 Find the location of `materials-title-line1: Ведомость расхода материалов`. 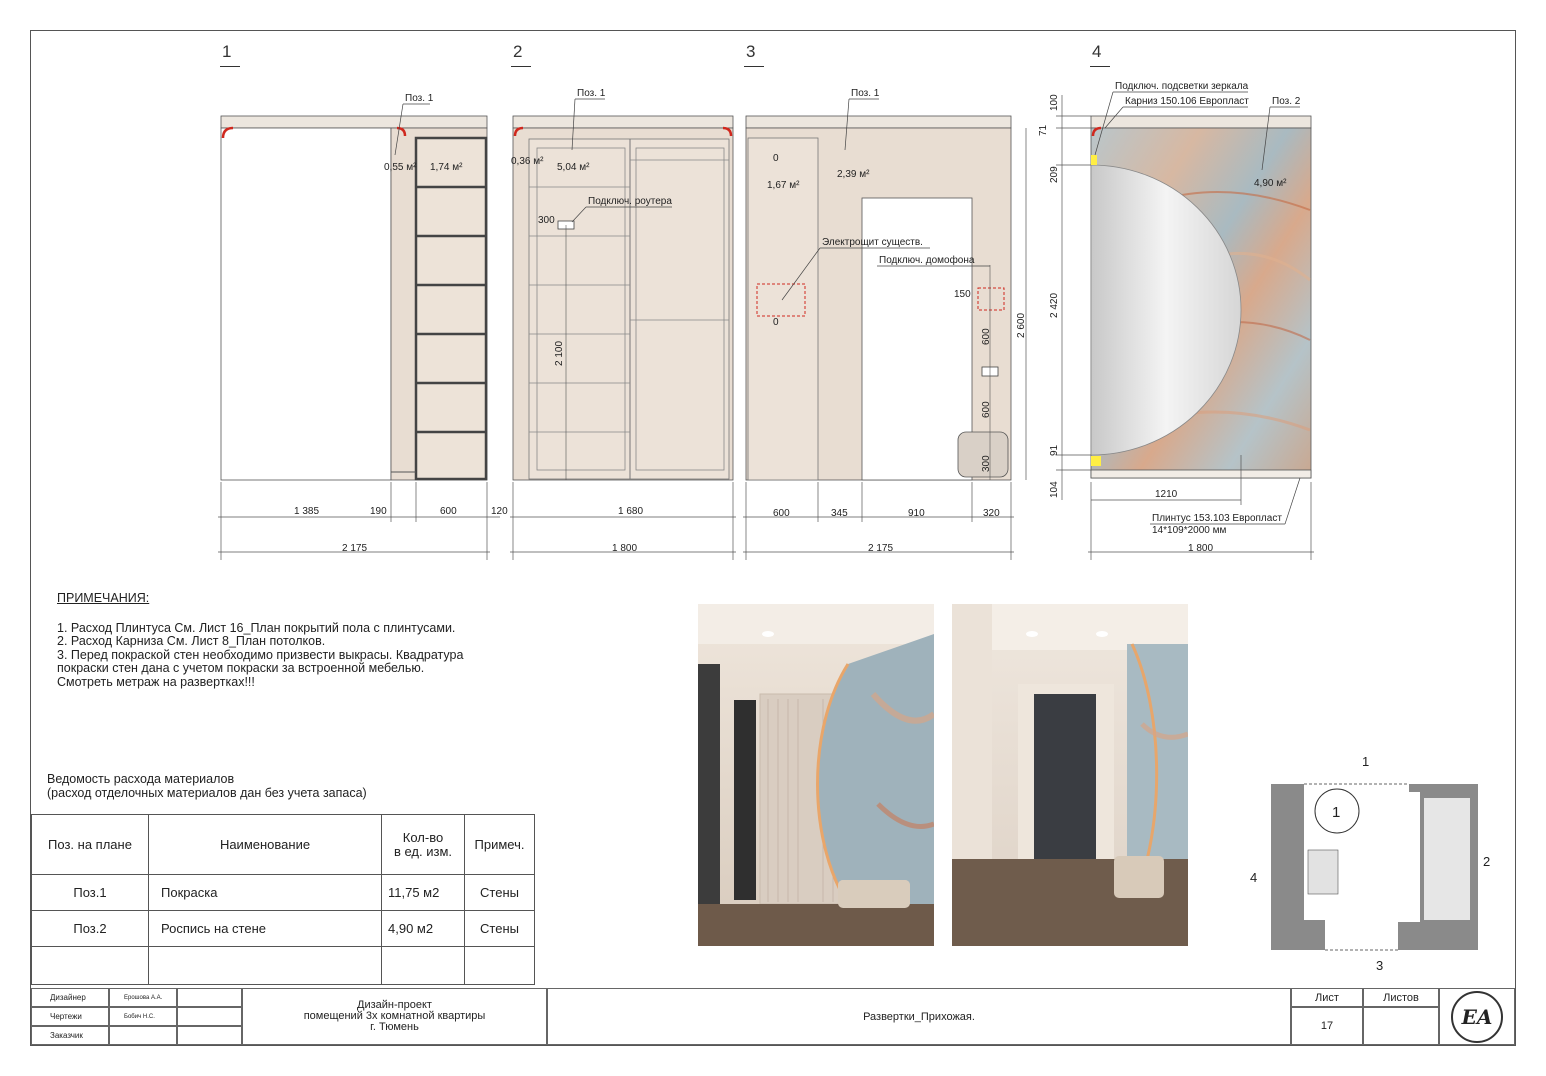

materials-title-line1: Ведомость расхода материалов is located at coordinates (141, 779).